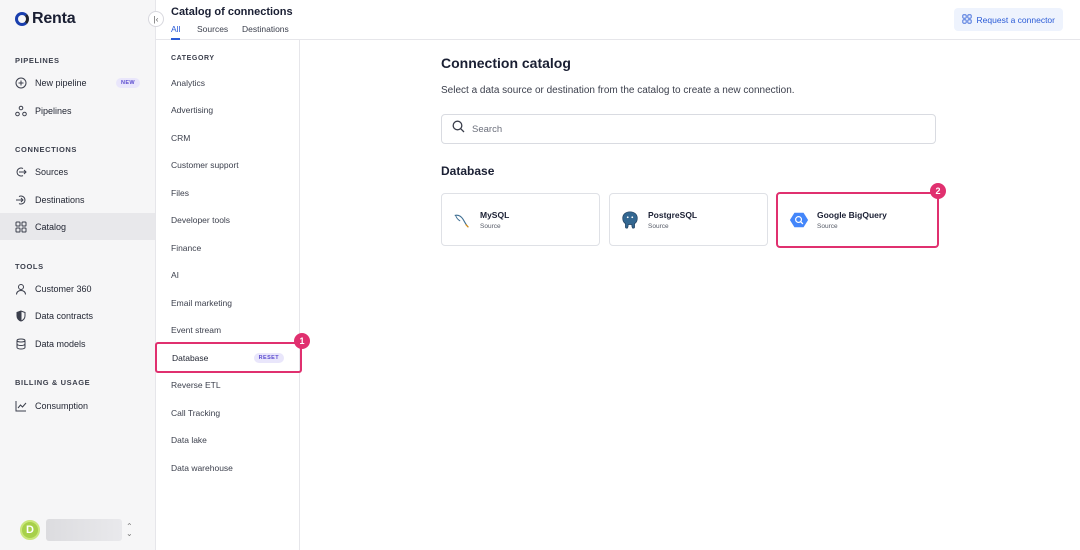 Image resolution: width=1080 pixels, height=550 pixels. I want to click on tab-destinations: Destinations, so click(265, 31).